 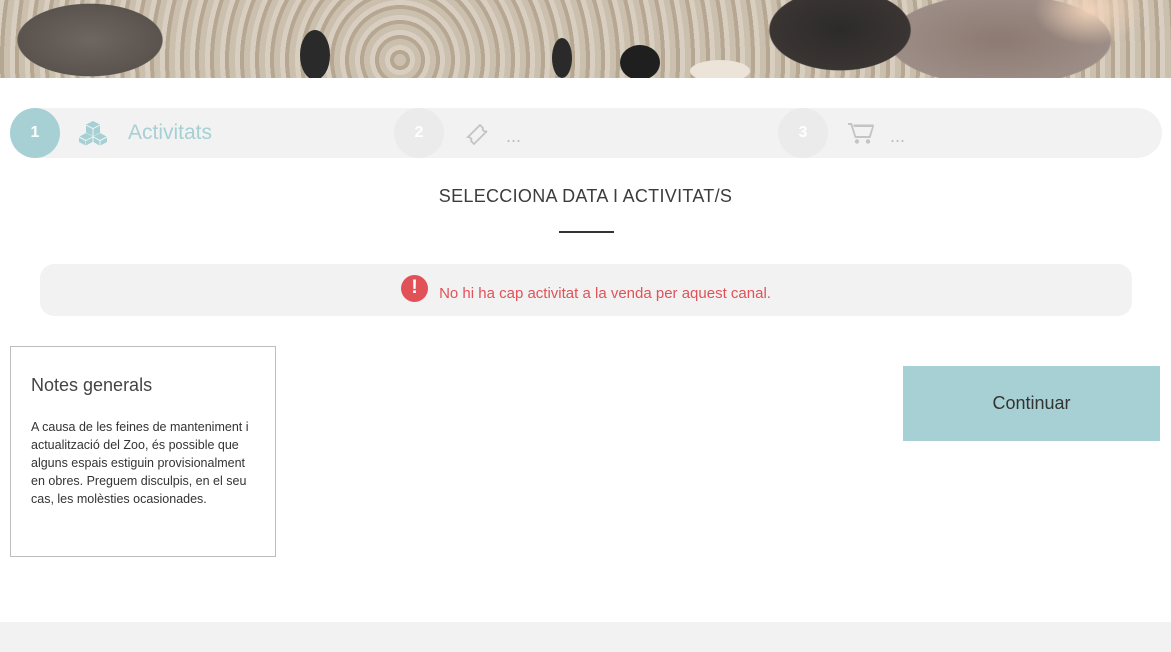 What do you see at coordinates (585, 637) in the screenshot?
I see `footer` at bounding box center [585, 637].